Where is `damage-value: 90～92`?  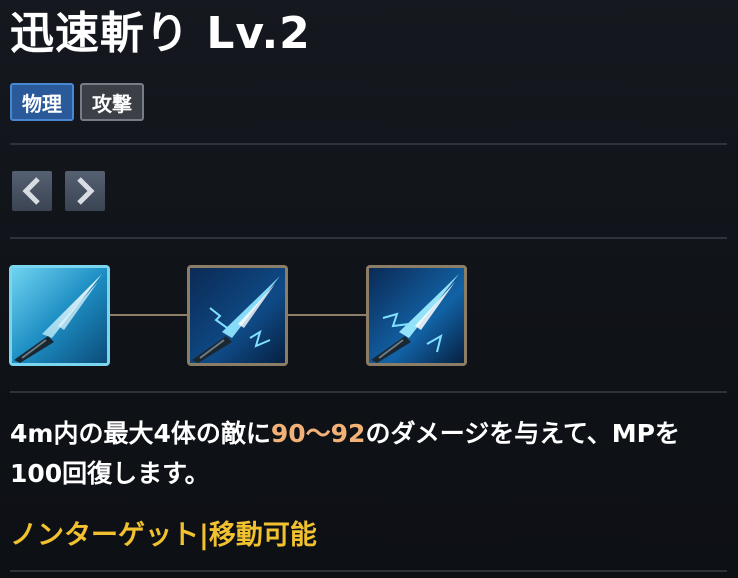
damage-value: 90～92 is located at coordinates (318, 433).